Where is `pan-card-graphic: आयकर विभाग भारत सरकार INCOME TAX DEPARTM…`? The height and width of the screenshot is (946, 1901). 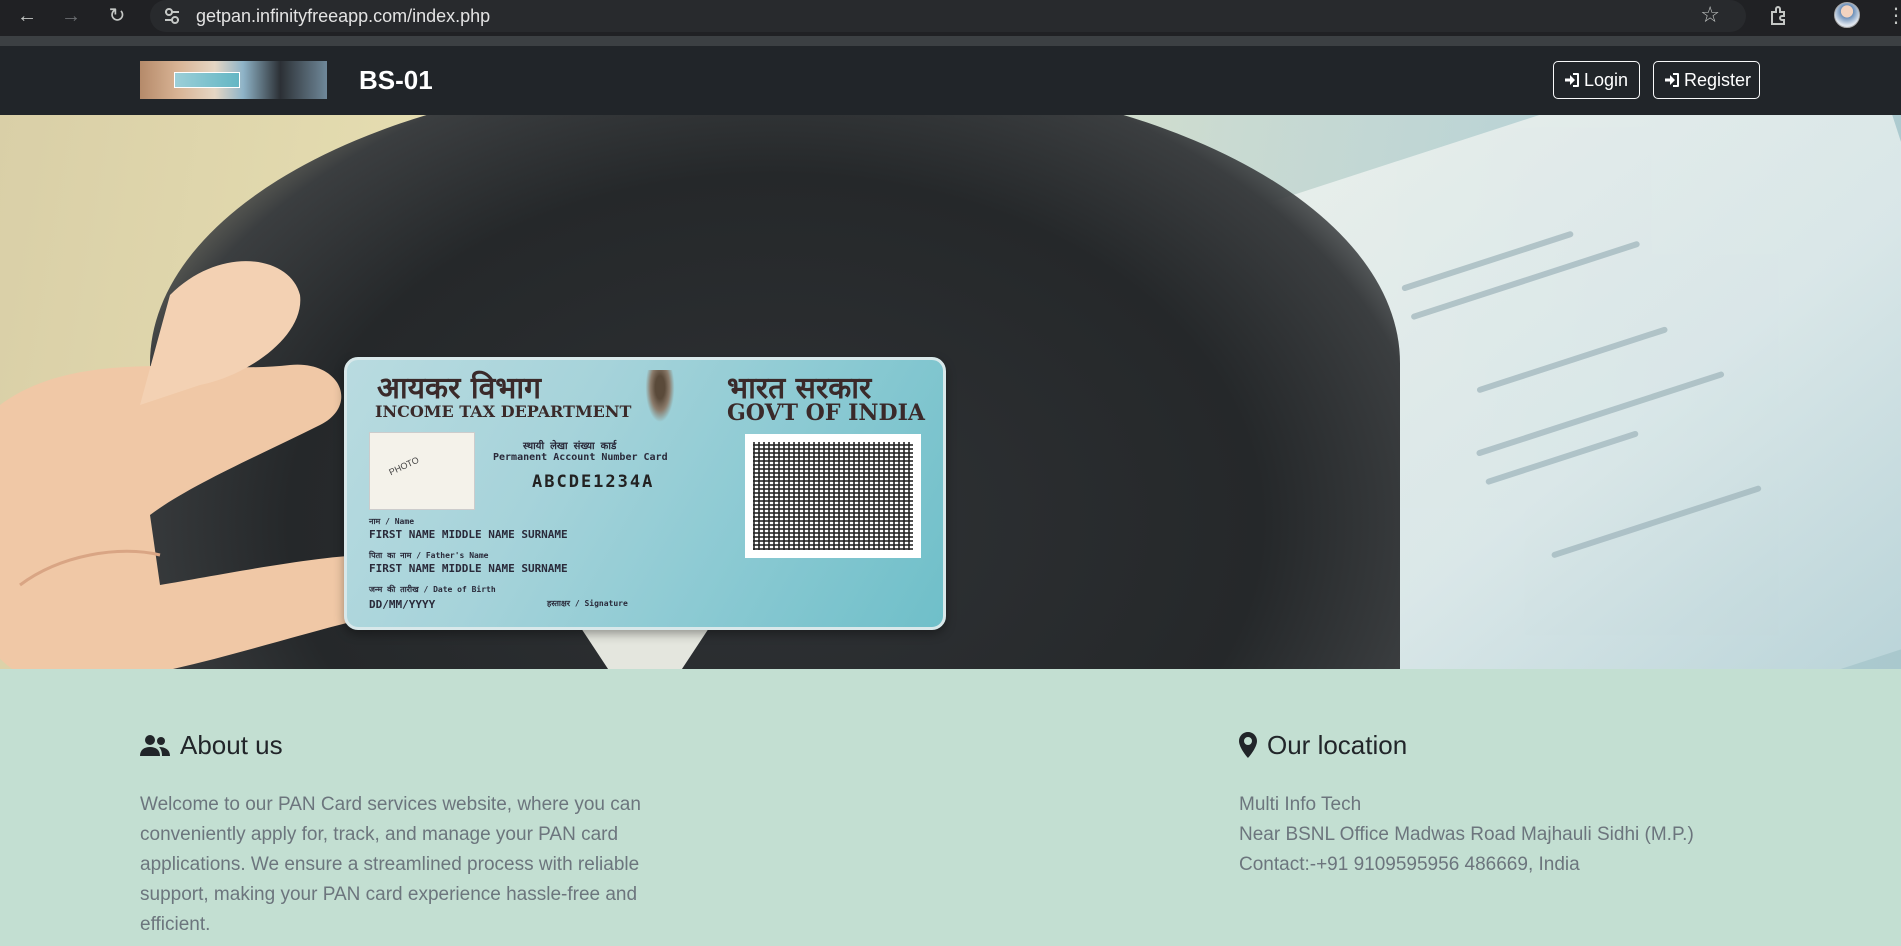
pan-card-graphic: आयकर विभाग भारत सरकार INCOME TAX DEPARTM… is located at coordinates (645, 493).